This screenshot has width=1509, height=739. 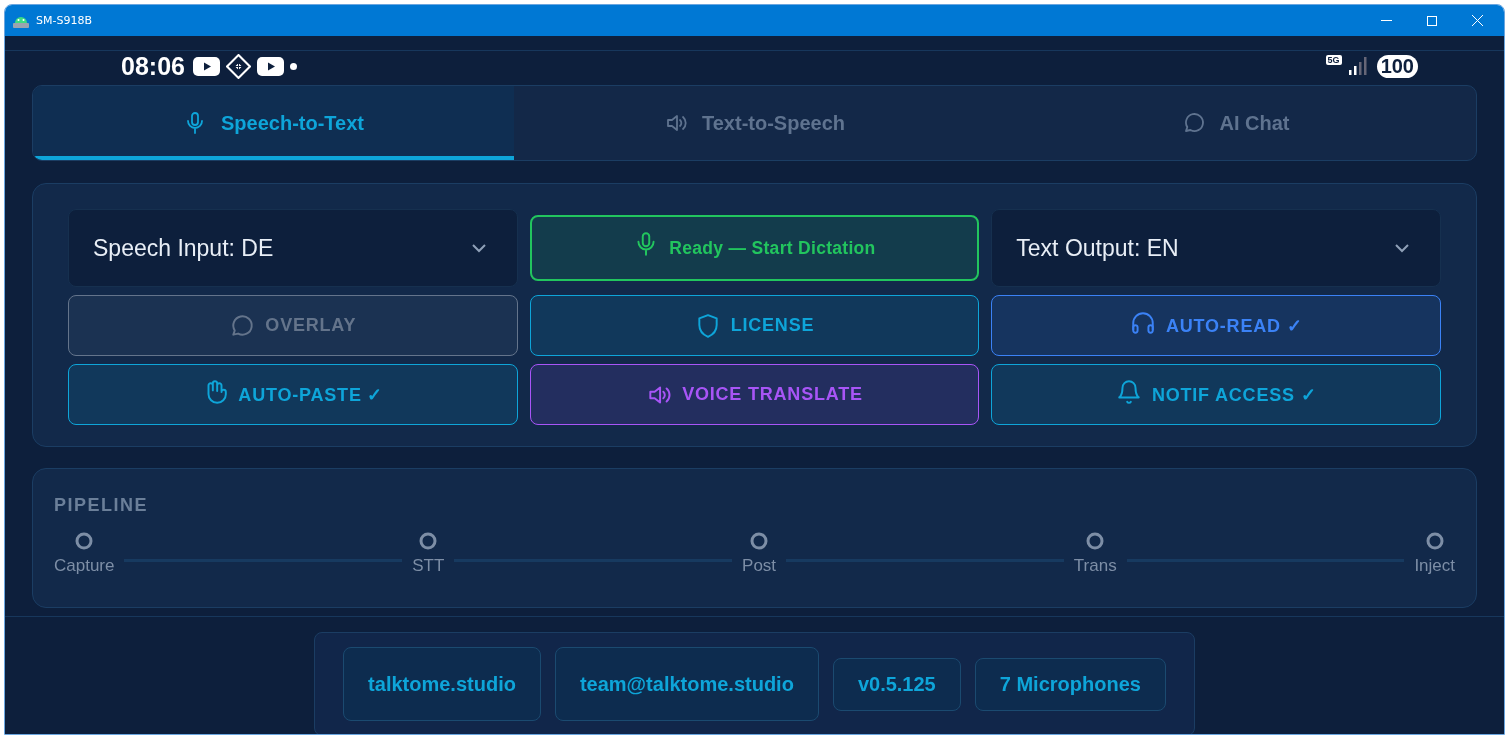 What do you see at coordinates (442, 684) in the screenshot?
I see `link: talktome.studio` at bounding box center [442, 684].